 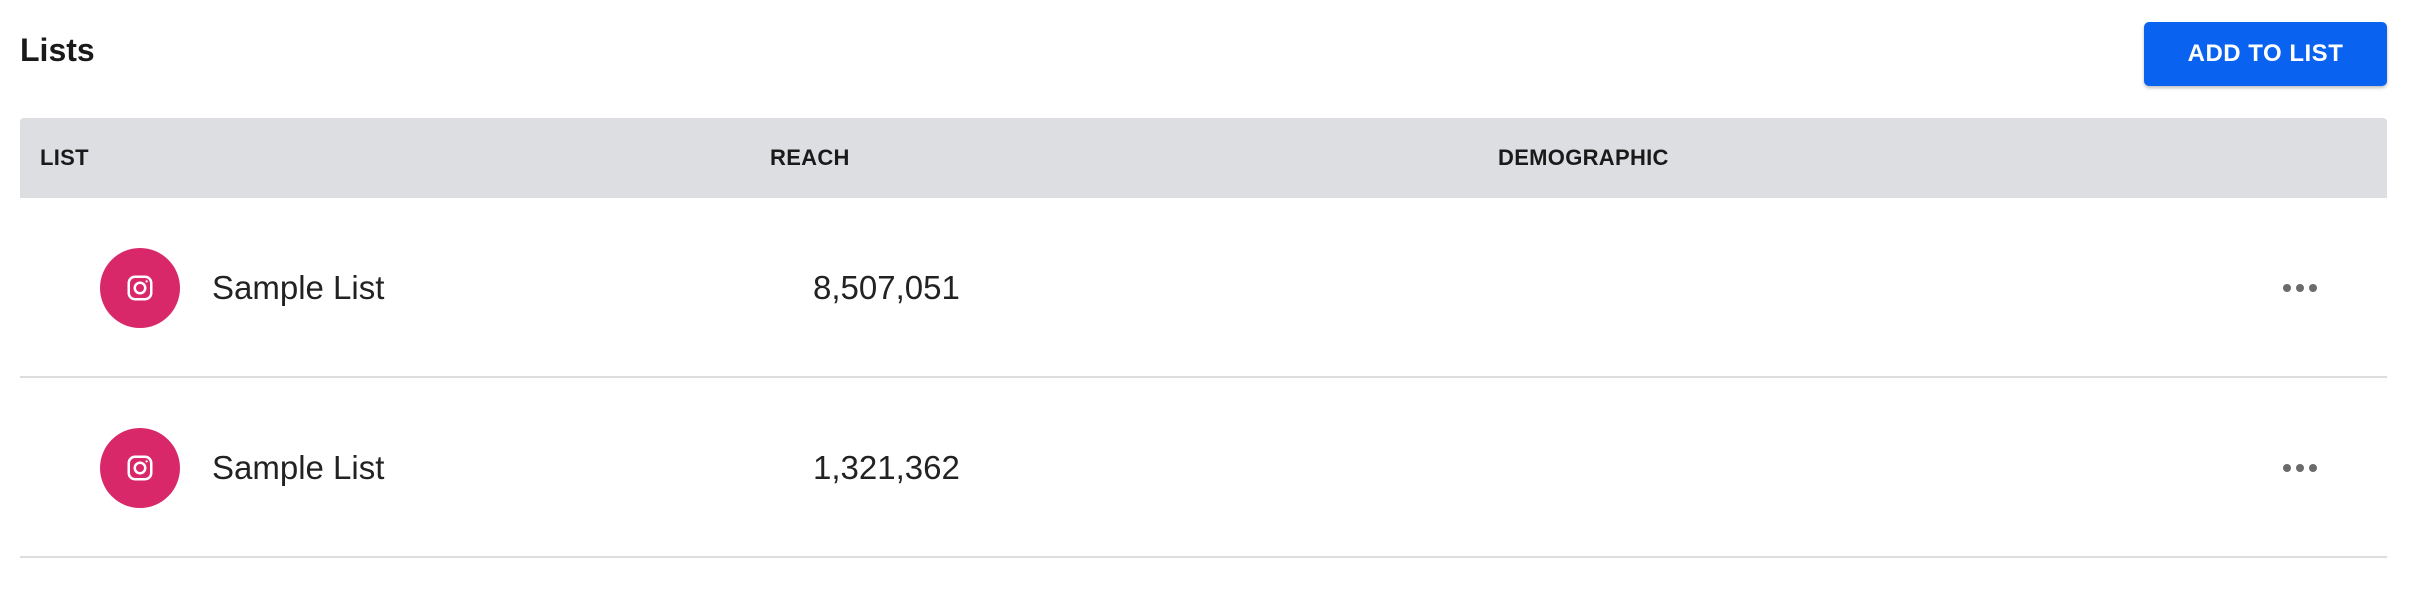 What do you see at coordinates (2265, 54) in the screenshot?
I see `add-to-list-button: ADD TO LIST` at bounding box center [2265, 54].